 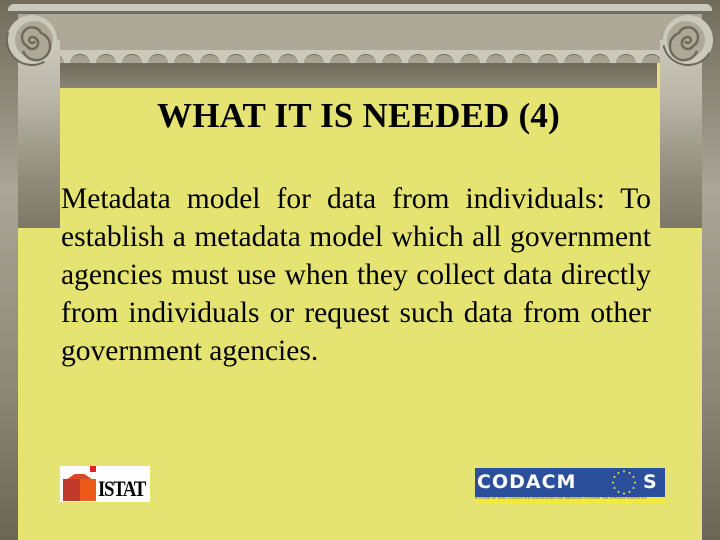 I want to click on istat-house-right, so click(x=88, y=490).